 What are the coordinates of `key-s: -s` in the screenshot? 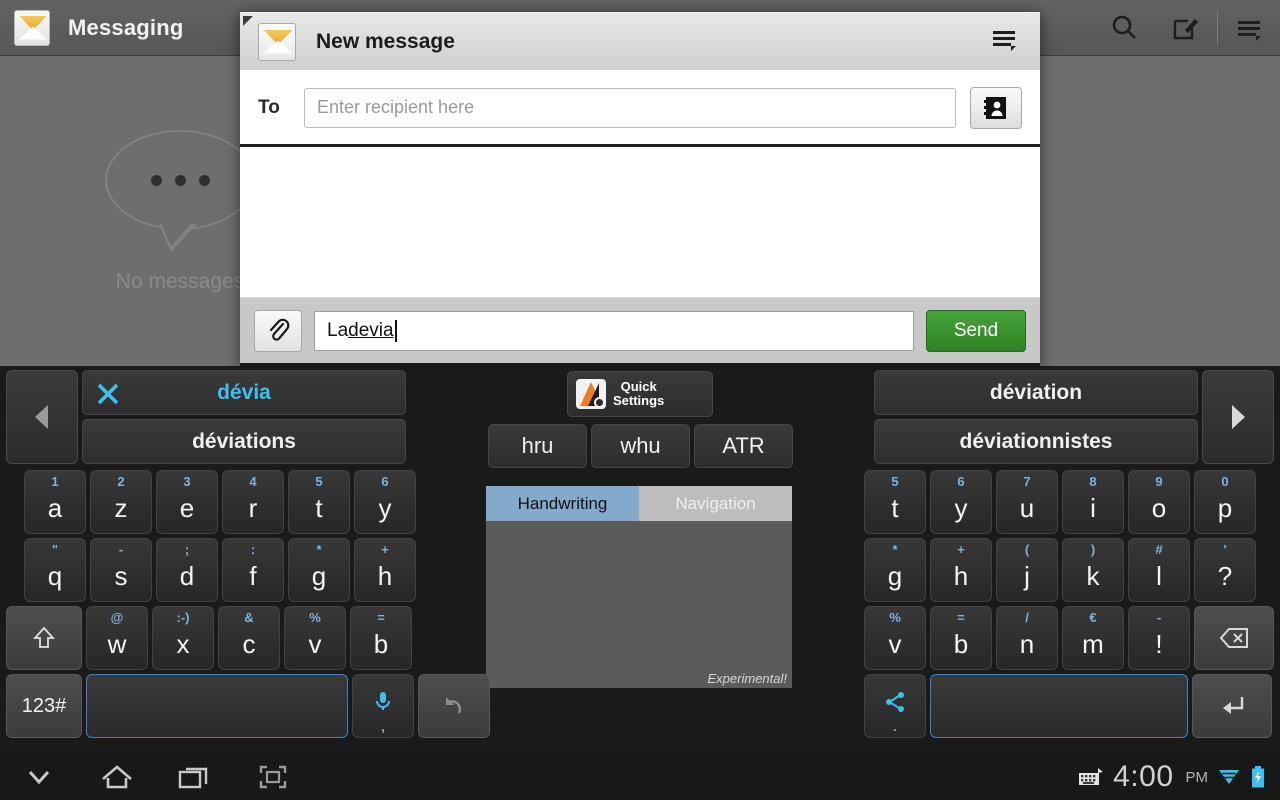 It's located at (121, 570).